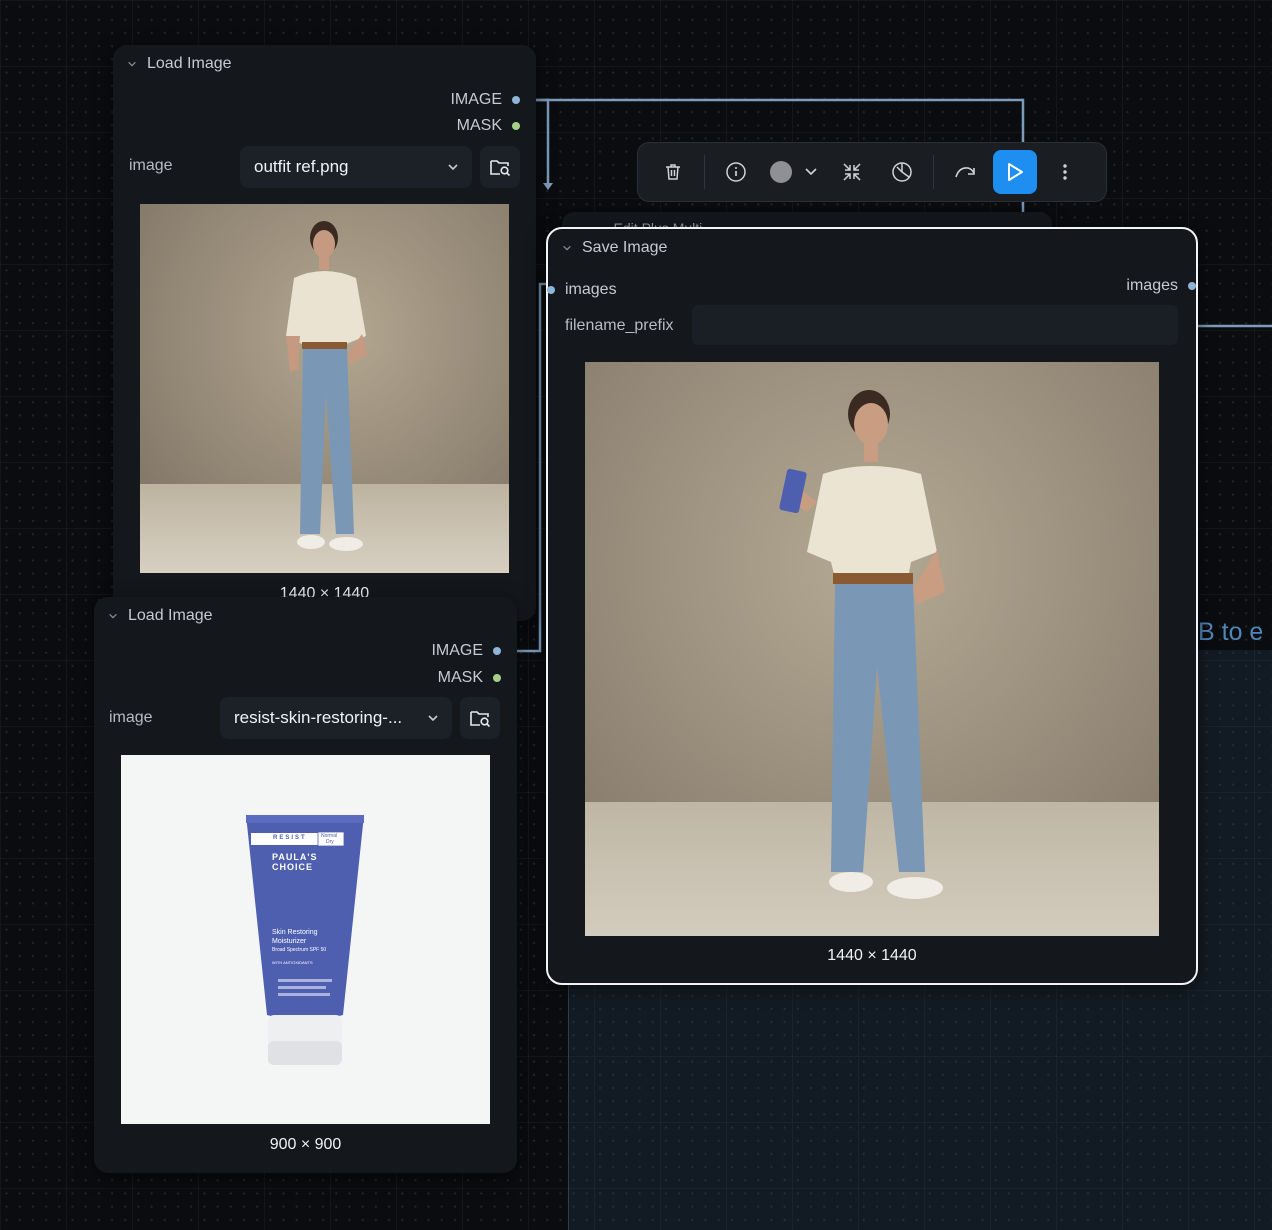  I want to click on more-button, so click(1065, 172).